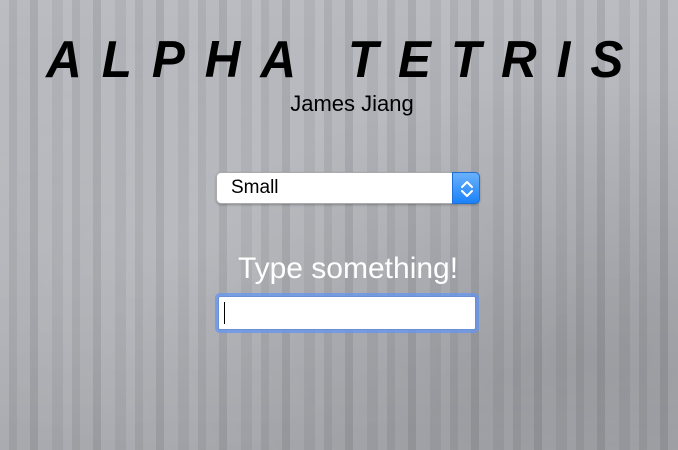 The width and height of the screenshot is (678, 450). Describe the element at coordinates (347, 313) in the screenshot. I see `text-input-field` at that location.